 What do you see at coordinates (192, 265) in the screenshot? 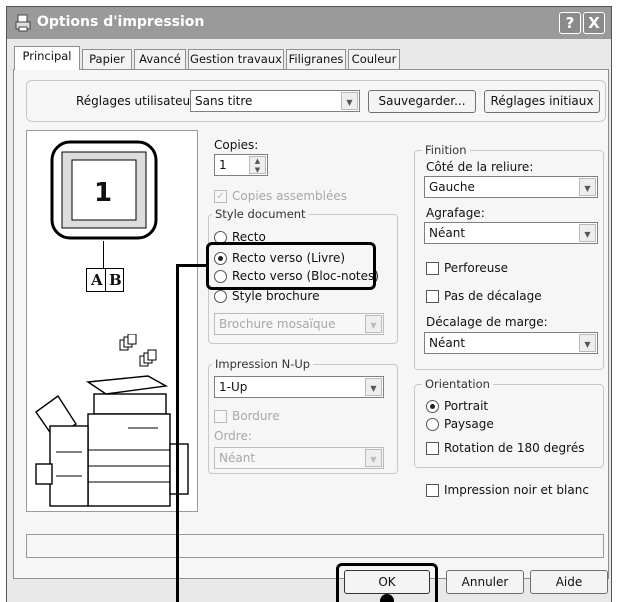
I see `callout-line-horizontal` at bounding box center [192, 265].